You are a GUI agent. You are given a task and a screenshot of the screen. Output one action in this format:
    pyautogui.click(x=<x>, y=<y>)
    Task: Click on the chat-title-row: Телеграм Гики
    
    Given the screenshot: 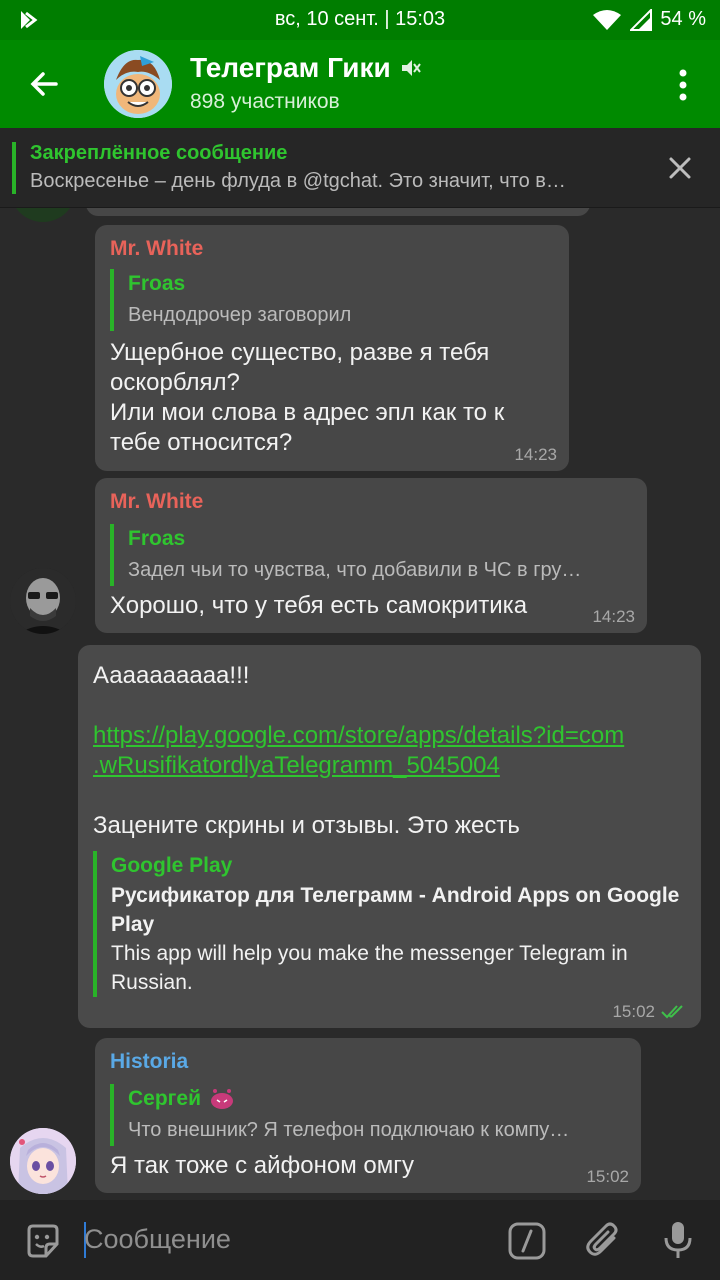 What is the action you would take?
    pyautogui.click(x=305, y=68)
    